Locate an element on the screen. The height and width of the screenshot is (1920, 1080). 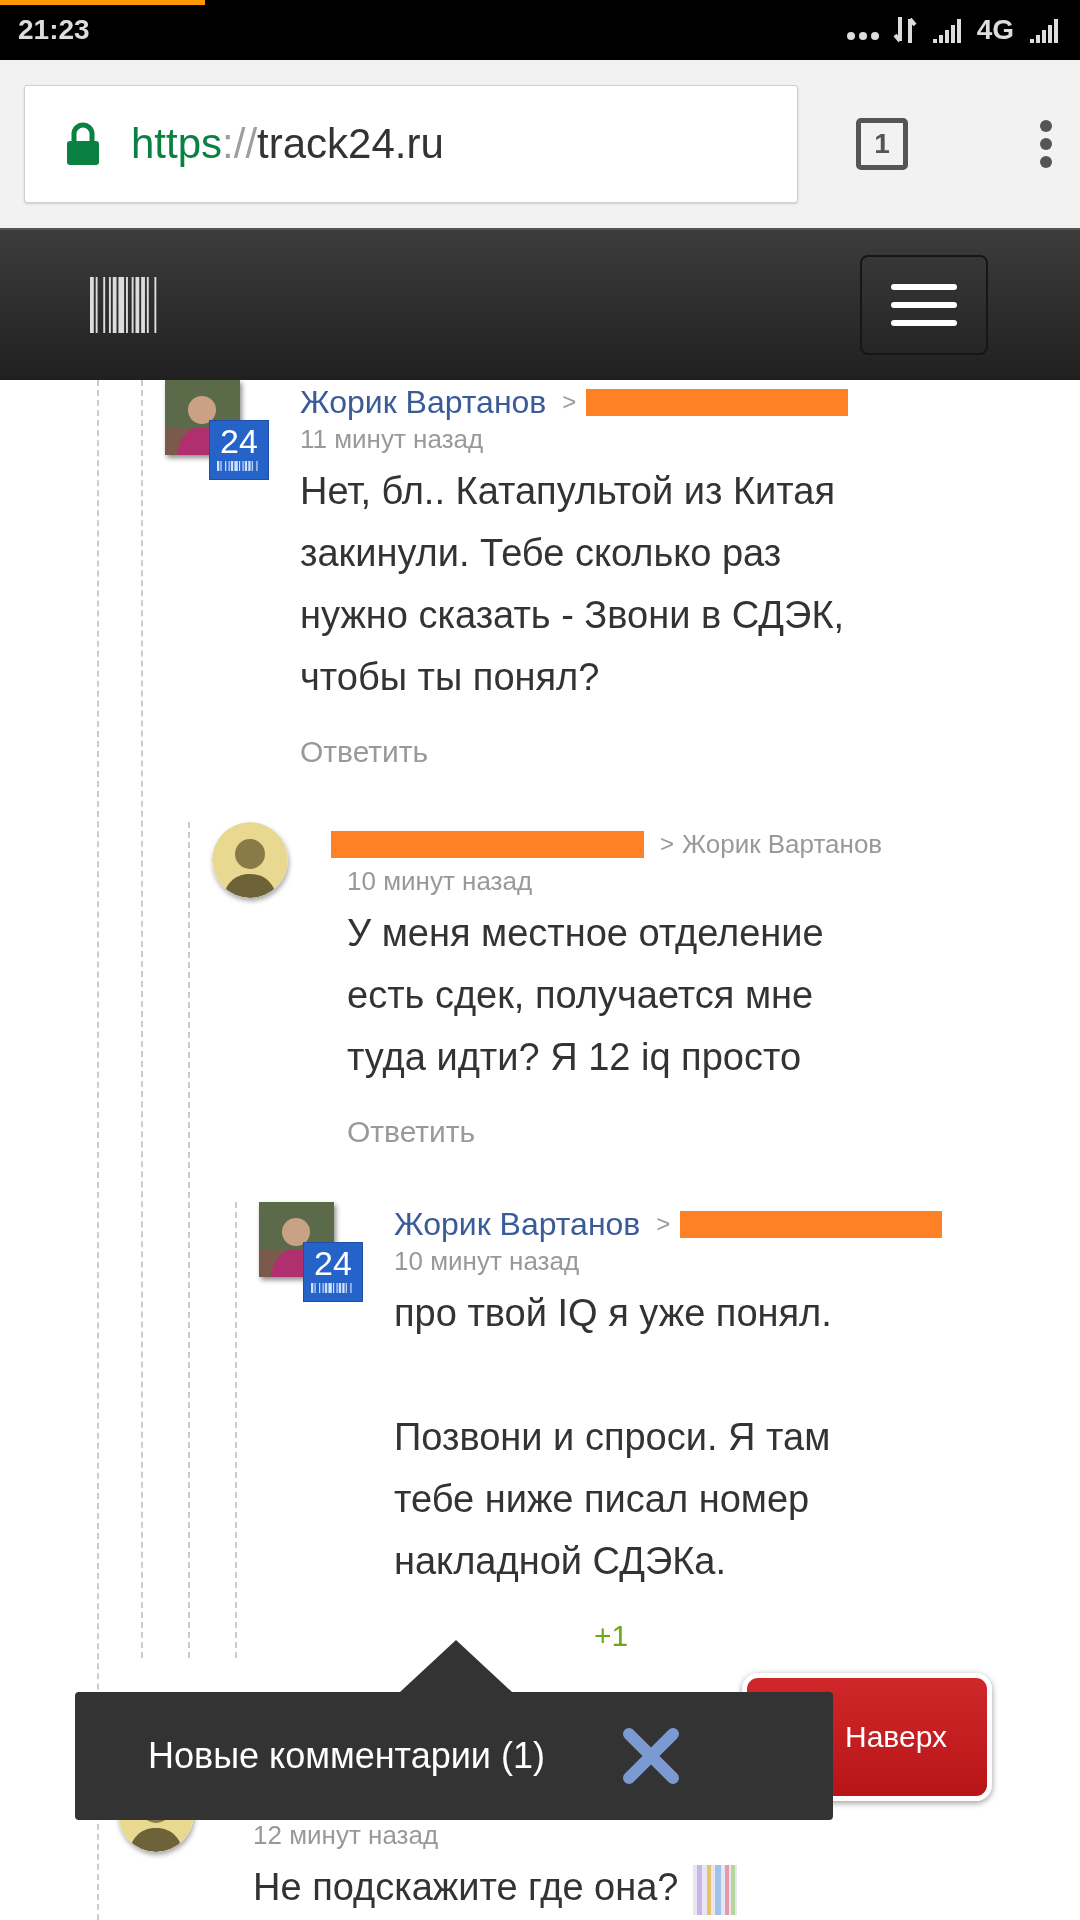
comment-time: 11 минут назад is located at coordinates (392, 439).